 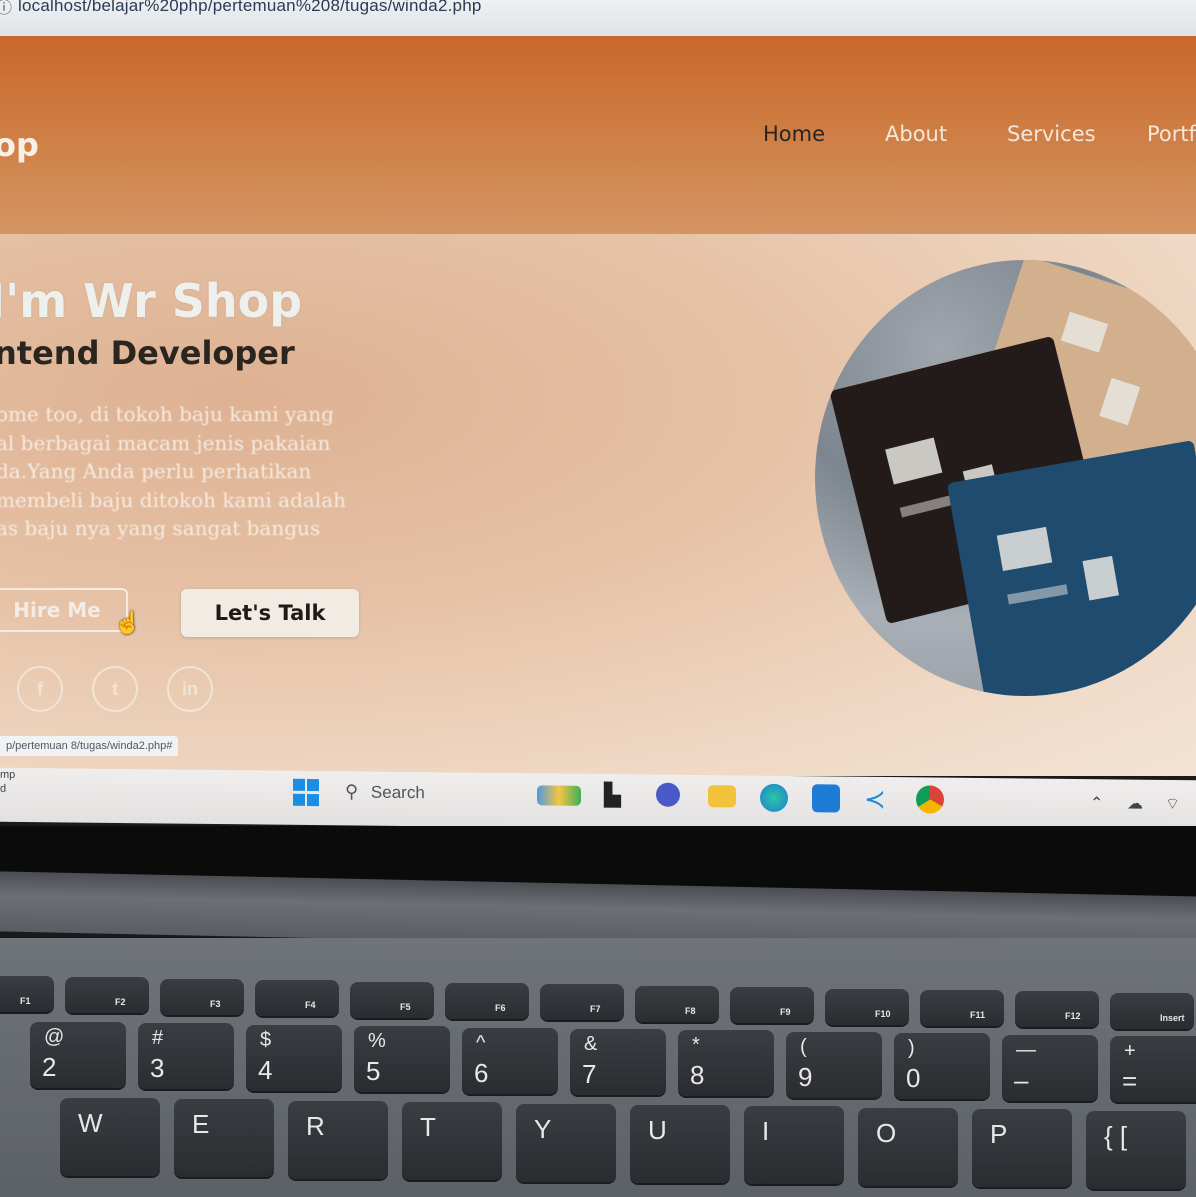 I want to click on fn-key-label: F2, so click(x=120, y=1002).